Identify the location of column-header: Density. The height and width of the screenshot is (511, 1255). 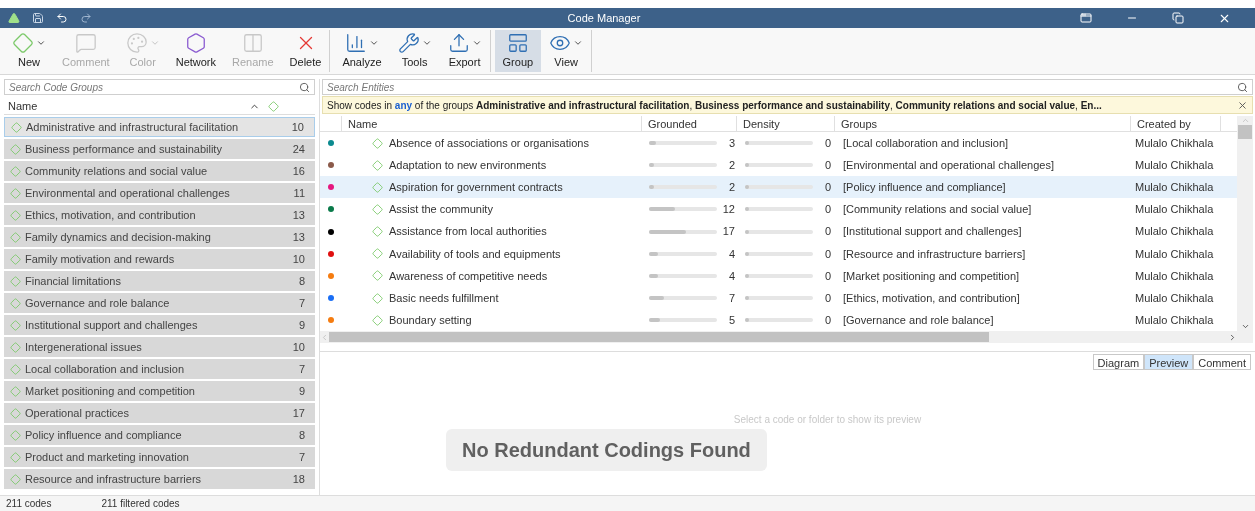
(786, 123).